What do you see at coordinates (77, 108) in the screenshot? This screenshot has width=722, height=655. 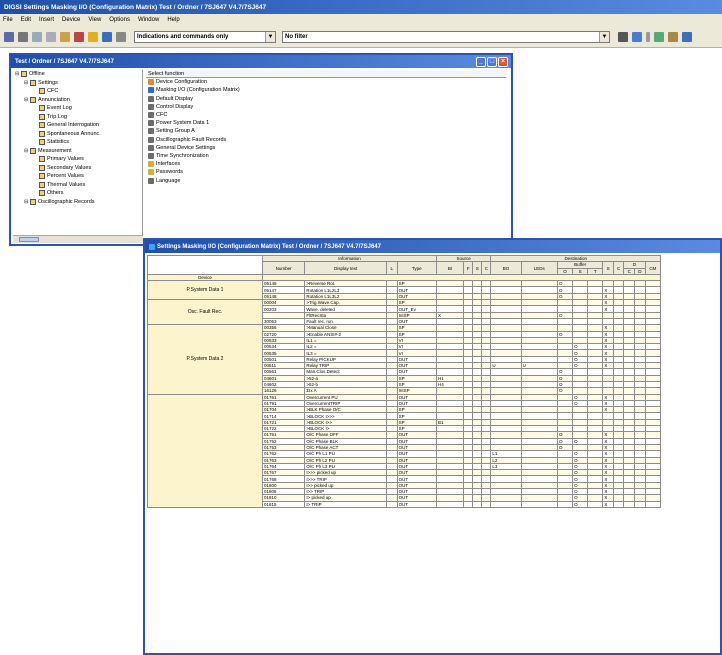 I see `tree-item: Event Log` at bounding box center [77, 108].